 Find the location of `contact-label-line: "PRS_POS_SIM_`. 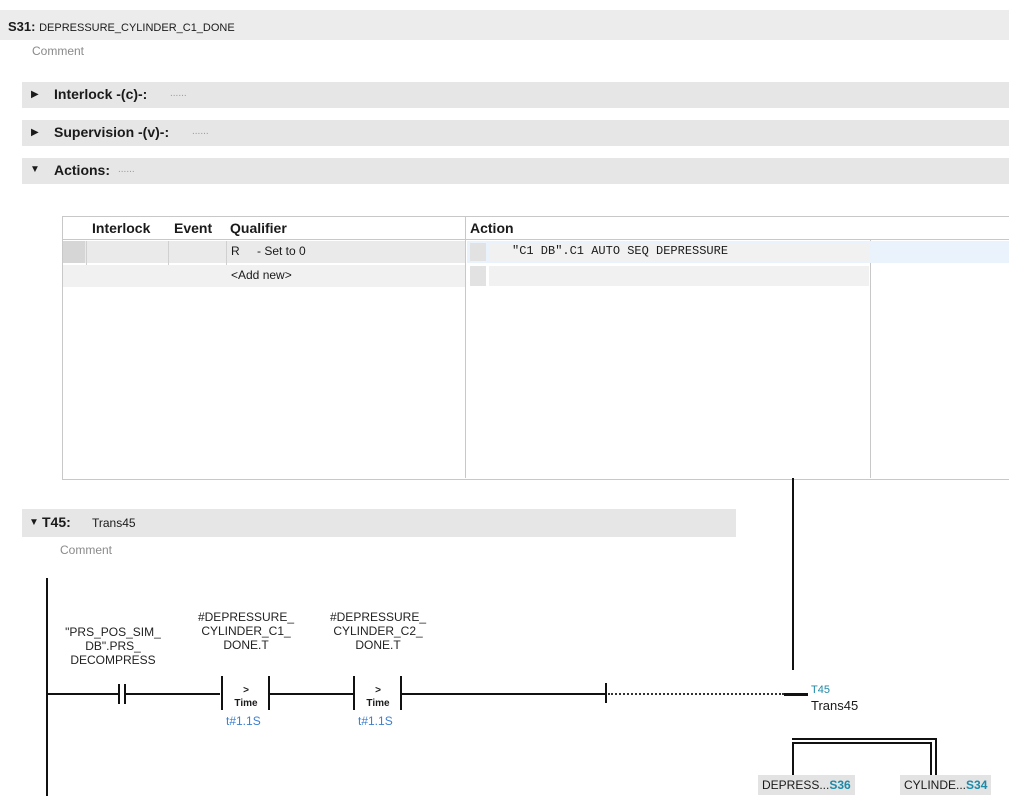

contact-label-line: "PRS_POS_SIM_ is located at coordinates (113, 632).